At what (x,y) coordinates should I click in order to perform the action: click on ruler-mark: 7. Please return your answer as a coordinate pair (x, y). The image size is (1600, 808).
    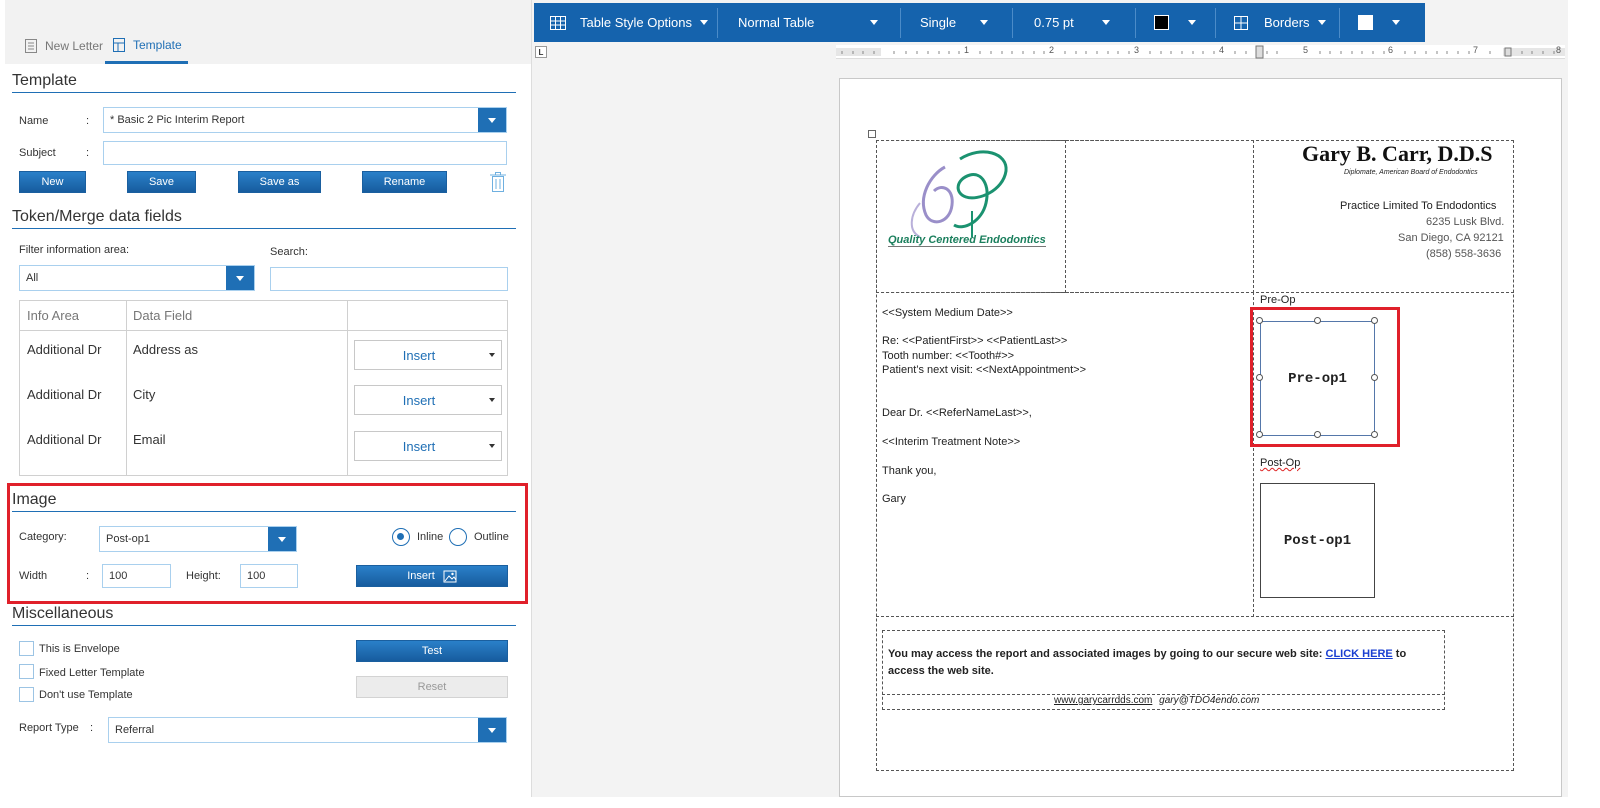
    Looking at the image, I should click on (1476, 50).